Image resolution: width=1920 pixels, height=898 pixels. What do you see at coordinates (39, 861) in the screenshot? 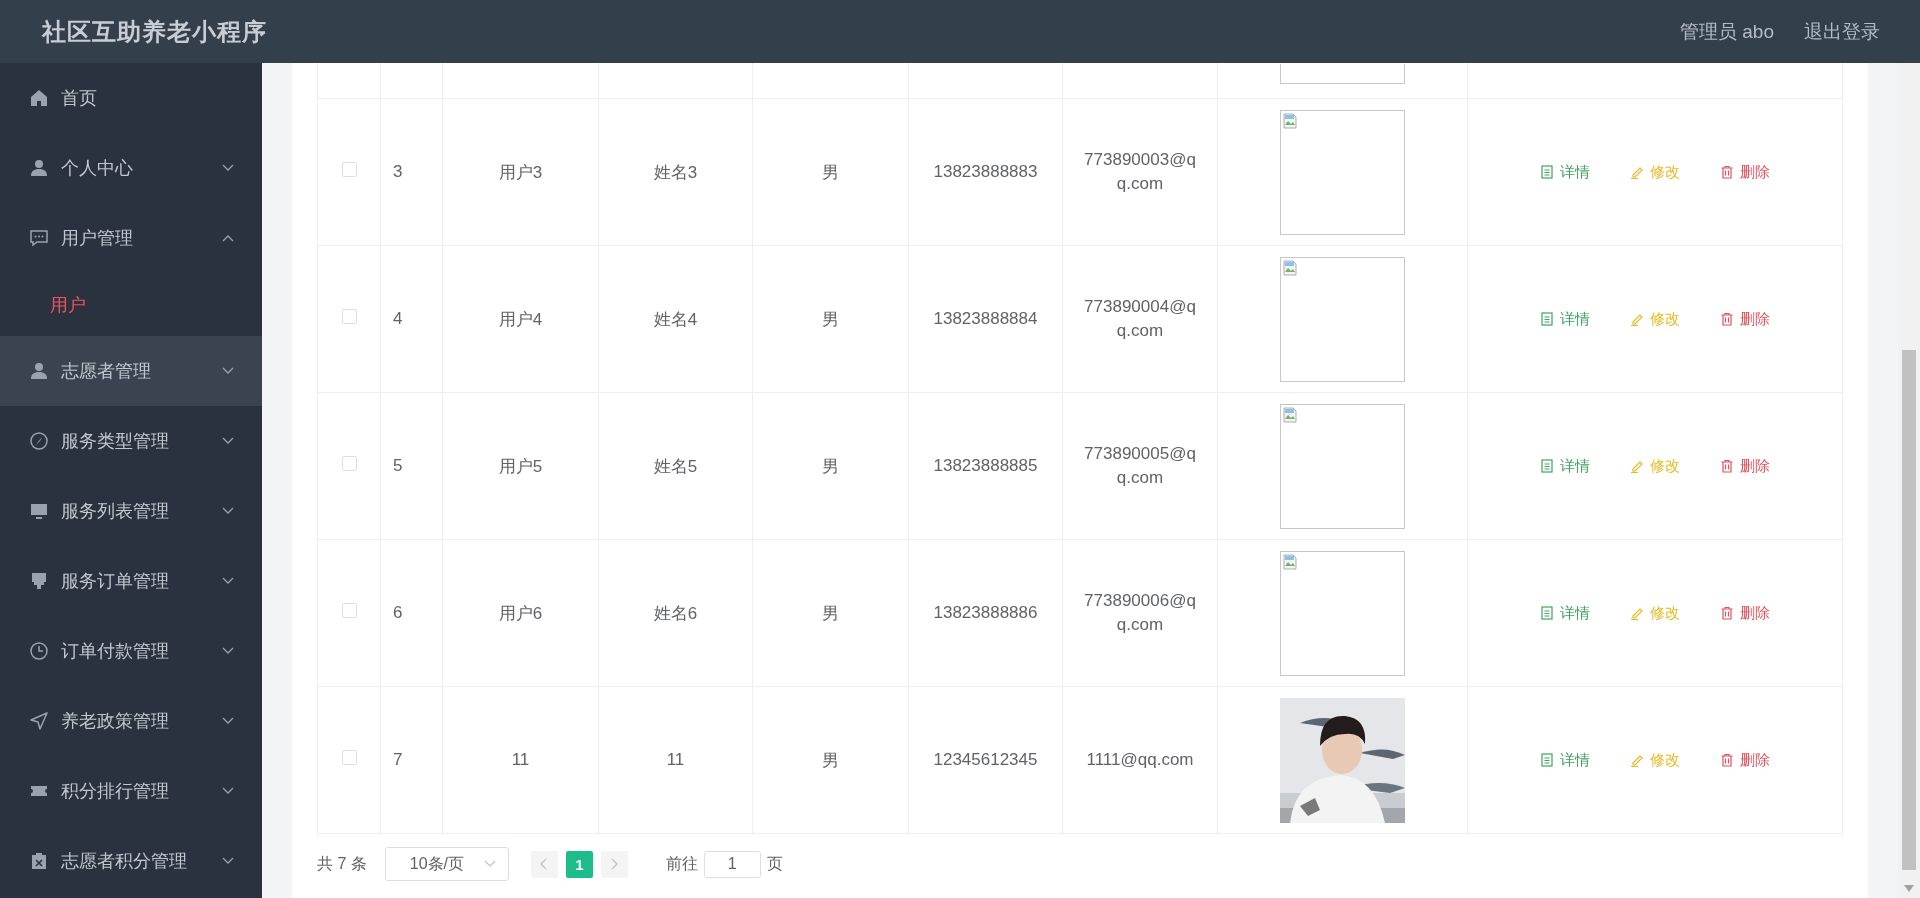
I see `clipboard-icon` at bounding box center [39, 861].